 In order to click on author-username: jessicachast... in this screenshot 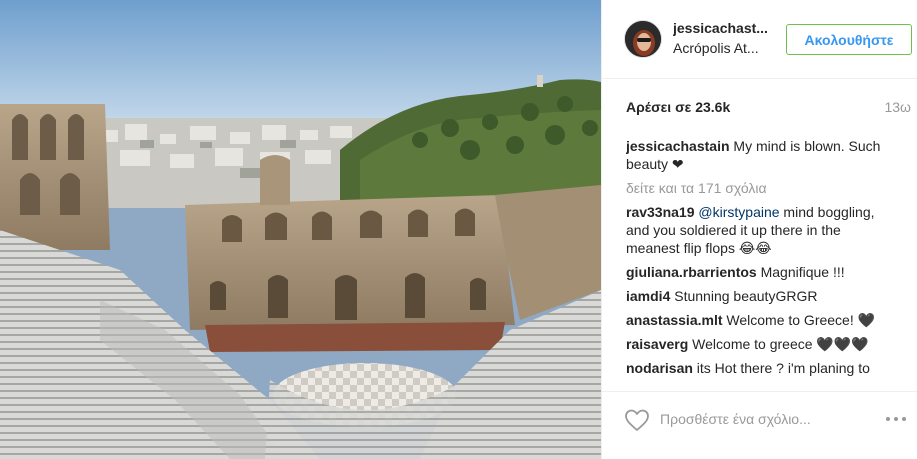, I will do `click(729, 28)`.